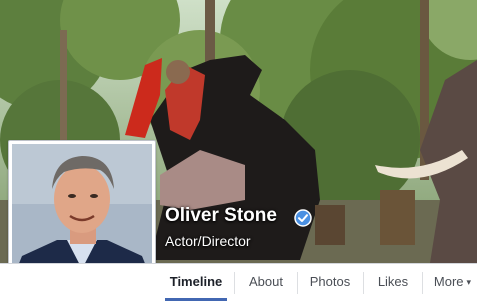 This screenshot has width=477, height=301. I want to click on tab-about-label: About, so click(266, 281).